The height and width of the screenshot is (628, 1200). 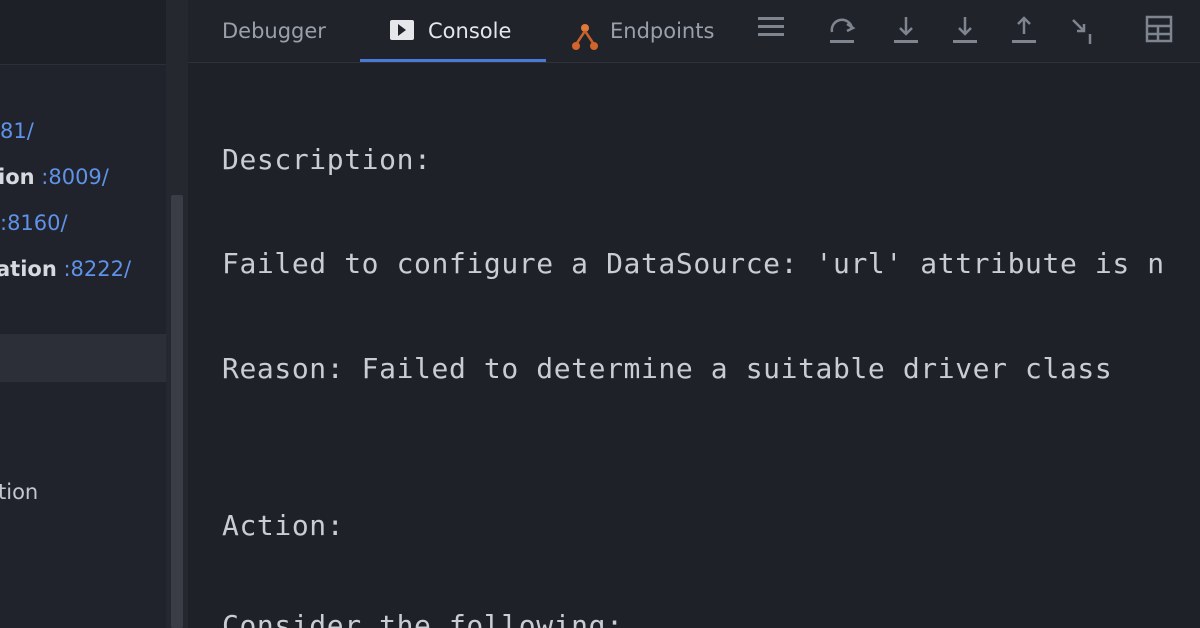 I want to click on service-name: ation, so click(x=28, y=269).